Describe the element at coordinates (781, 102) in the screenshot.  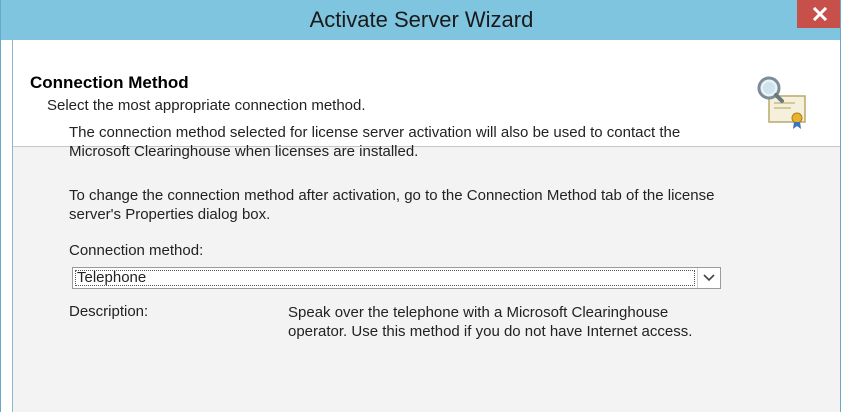
I see `certificate-magnifier-icon` at that location.